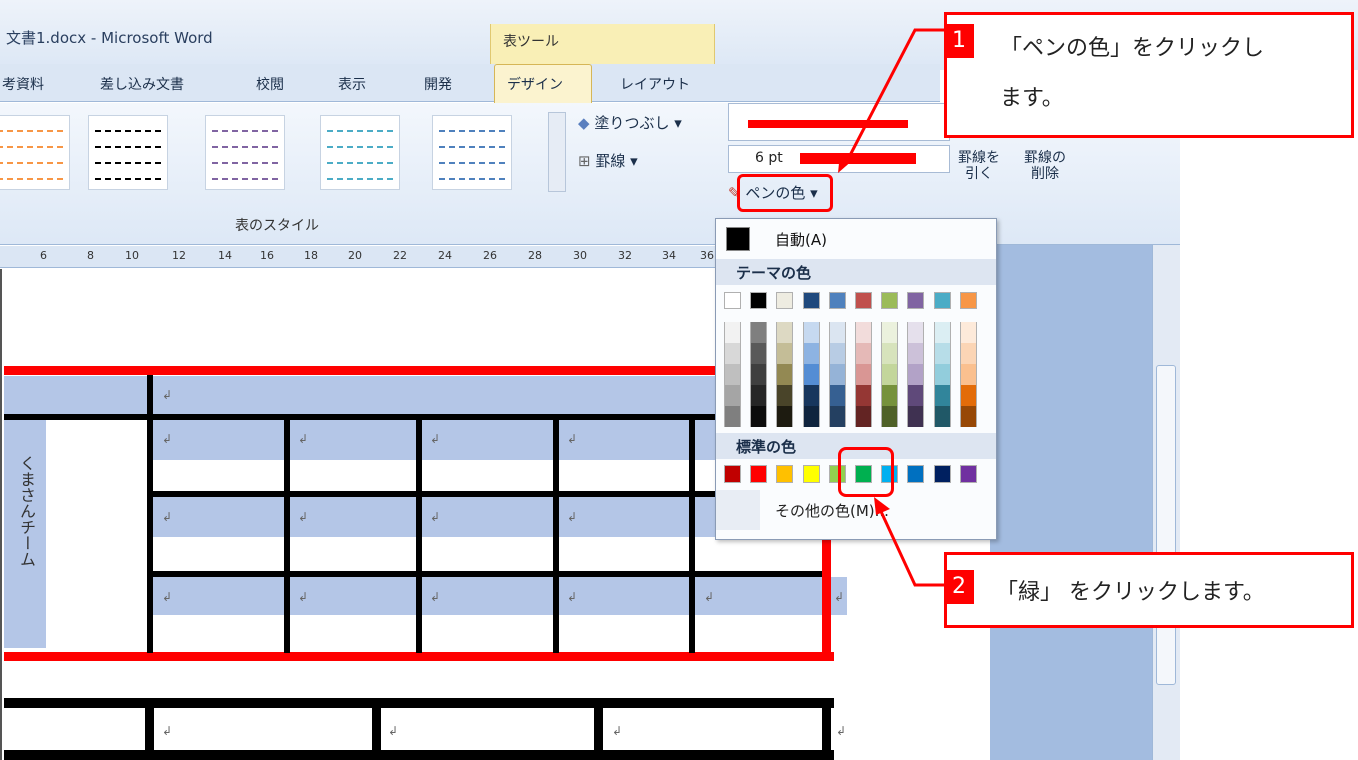  I want to click on ruler-tick: 10, so click(132, 255).